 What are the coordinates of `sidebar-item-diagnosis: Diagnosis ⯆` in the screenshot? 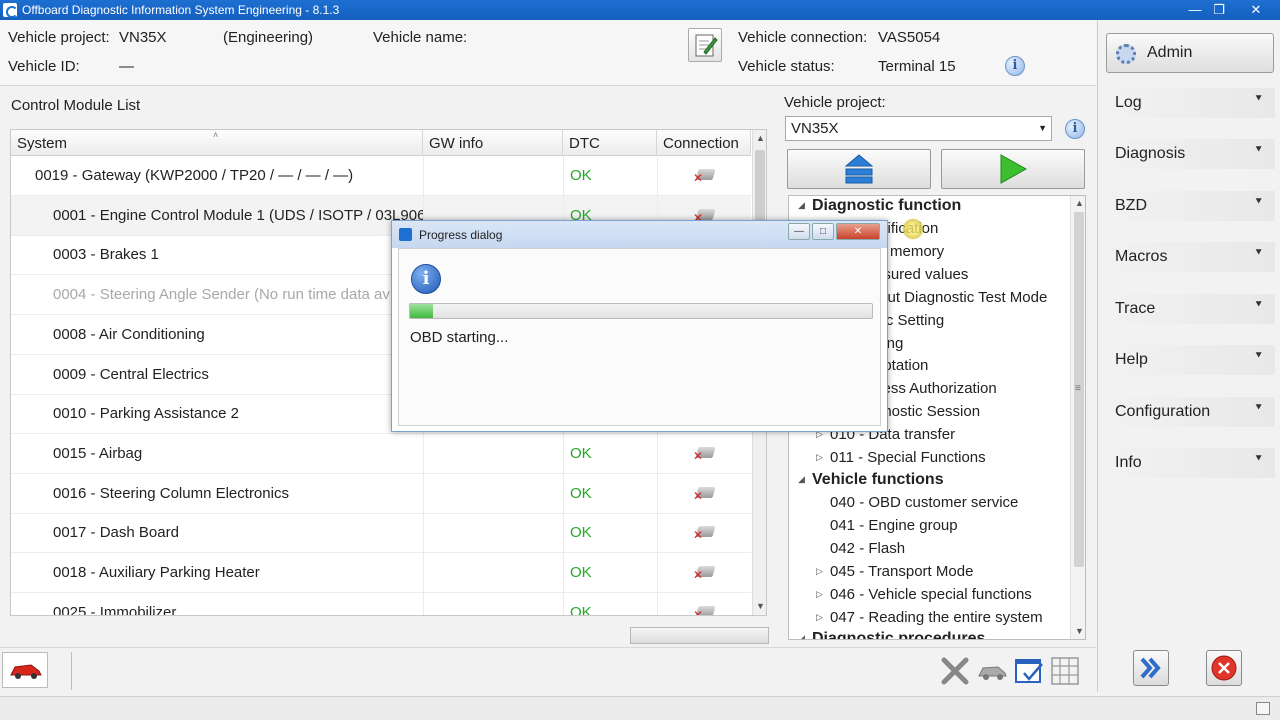 It's located at (1189, 154).